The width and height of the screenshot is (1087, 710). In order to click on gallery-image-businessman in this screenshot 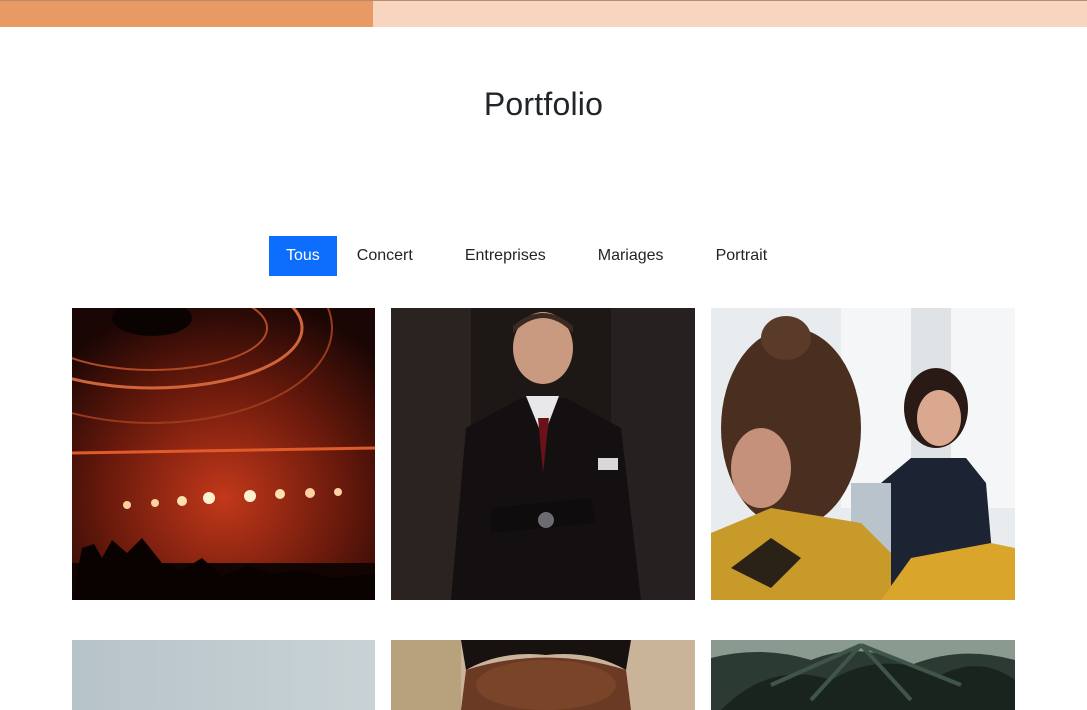, I will do `click(543, 454)`.